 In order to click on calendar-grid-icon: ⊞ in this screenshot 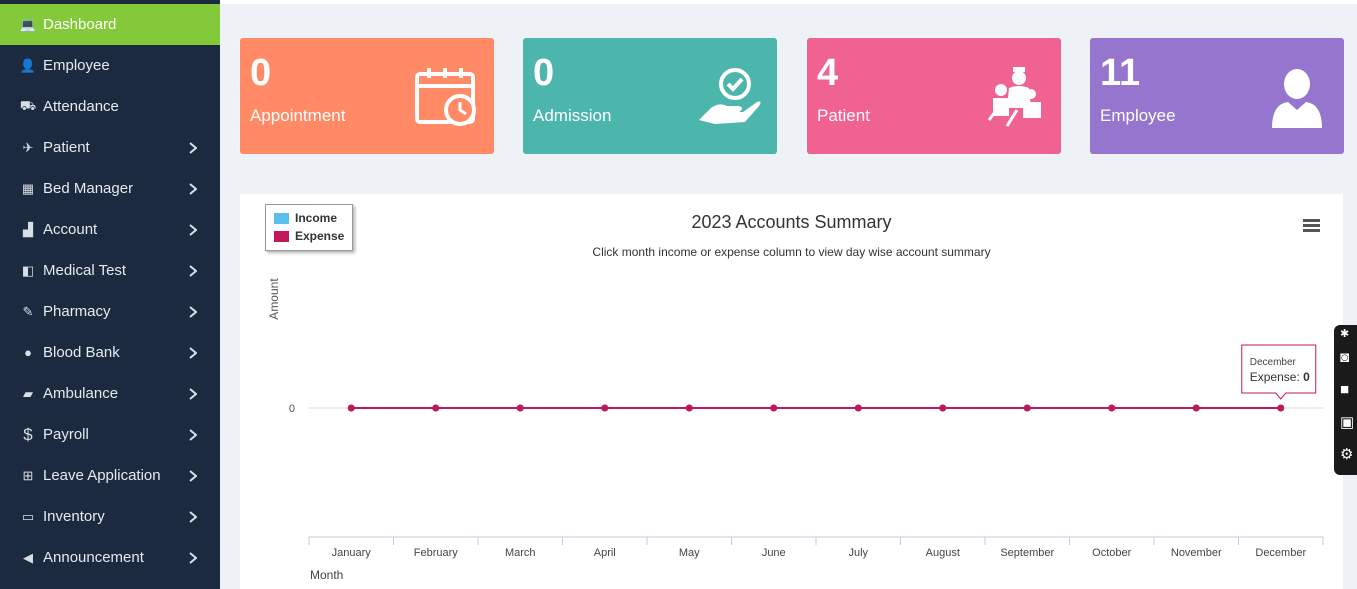, I will do `click(28, 475)`.